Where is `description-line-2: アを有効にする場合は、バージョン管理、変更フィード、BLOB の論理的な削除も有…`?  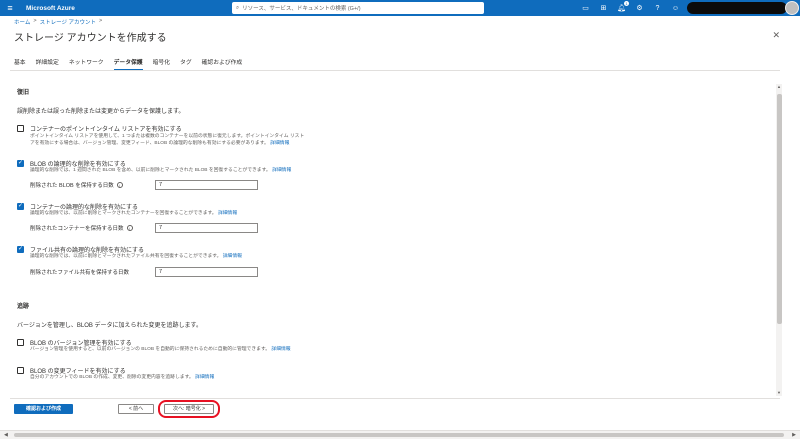 description-line-2: アを有効にする場合は、バージョン管理、変更フィード、BLOB の論理的な削除も有… is located at coordinates (200, 144).